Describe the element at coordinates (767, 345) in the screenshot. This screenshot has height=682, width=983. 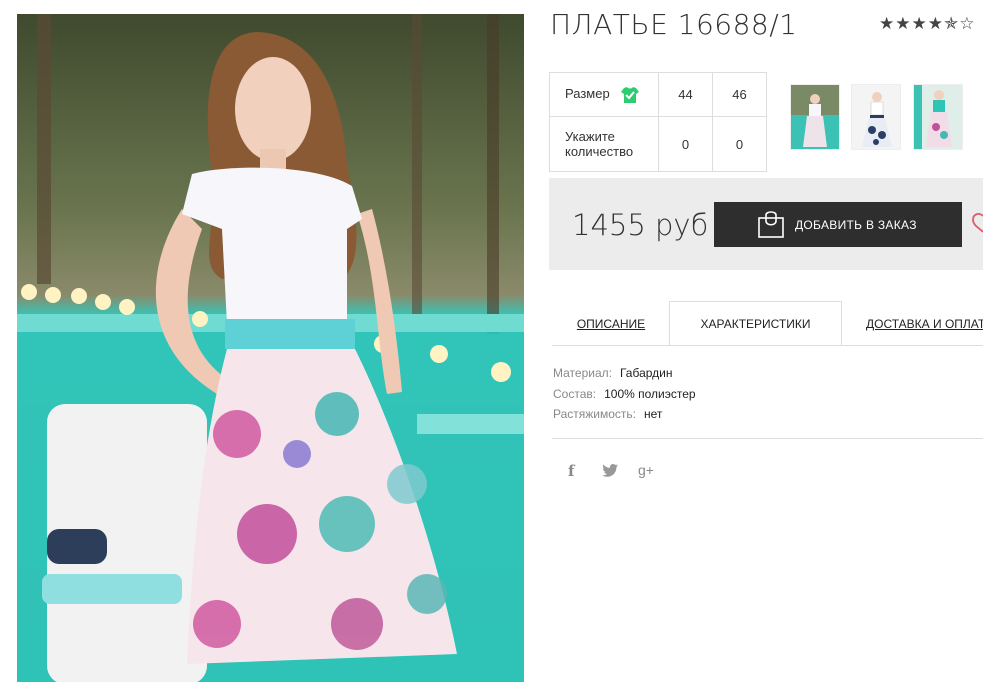
I see `tabs-divider` at that location.